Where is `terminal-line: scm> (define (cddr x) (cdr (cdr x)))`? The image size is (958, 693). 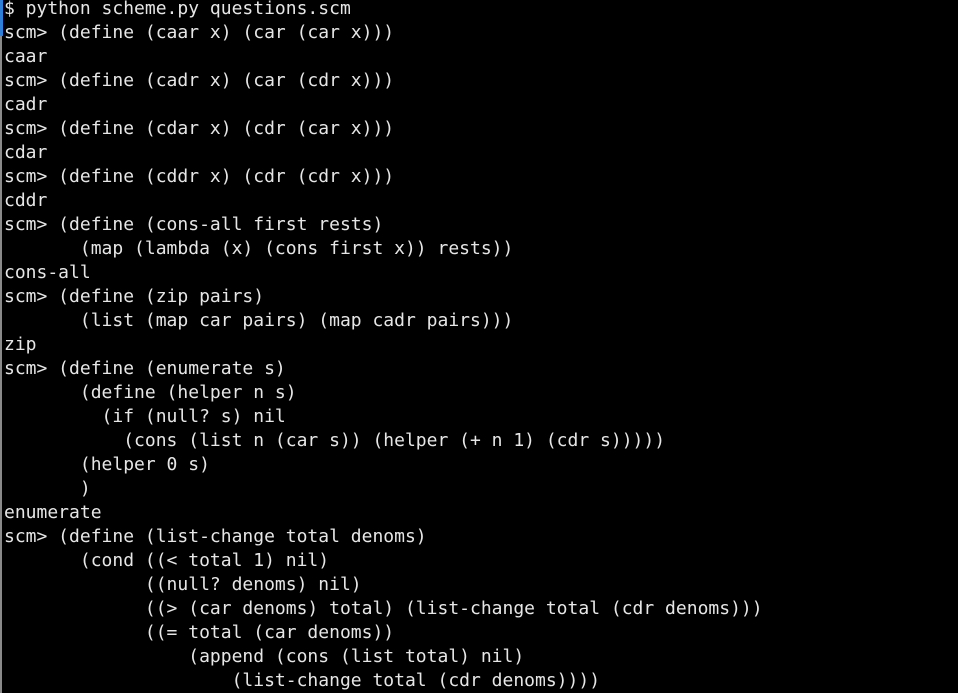 terminal-line: scm> (define (cddr x) (cdr (cdr x))) is located at coordinates (199, 176).